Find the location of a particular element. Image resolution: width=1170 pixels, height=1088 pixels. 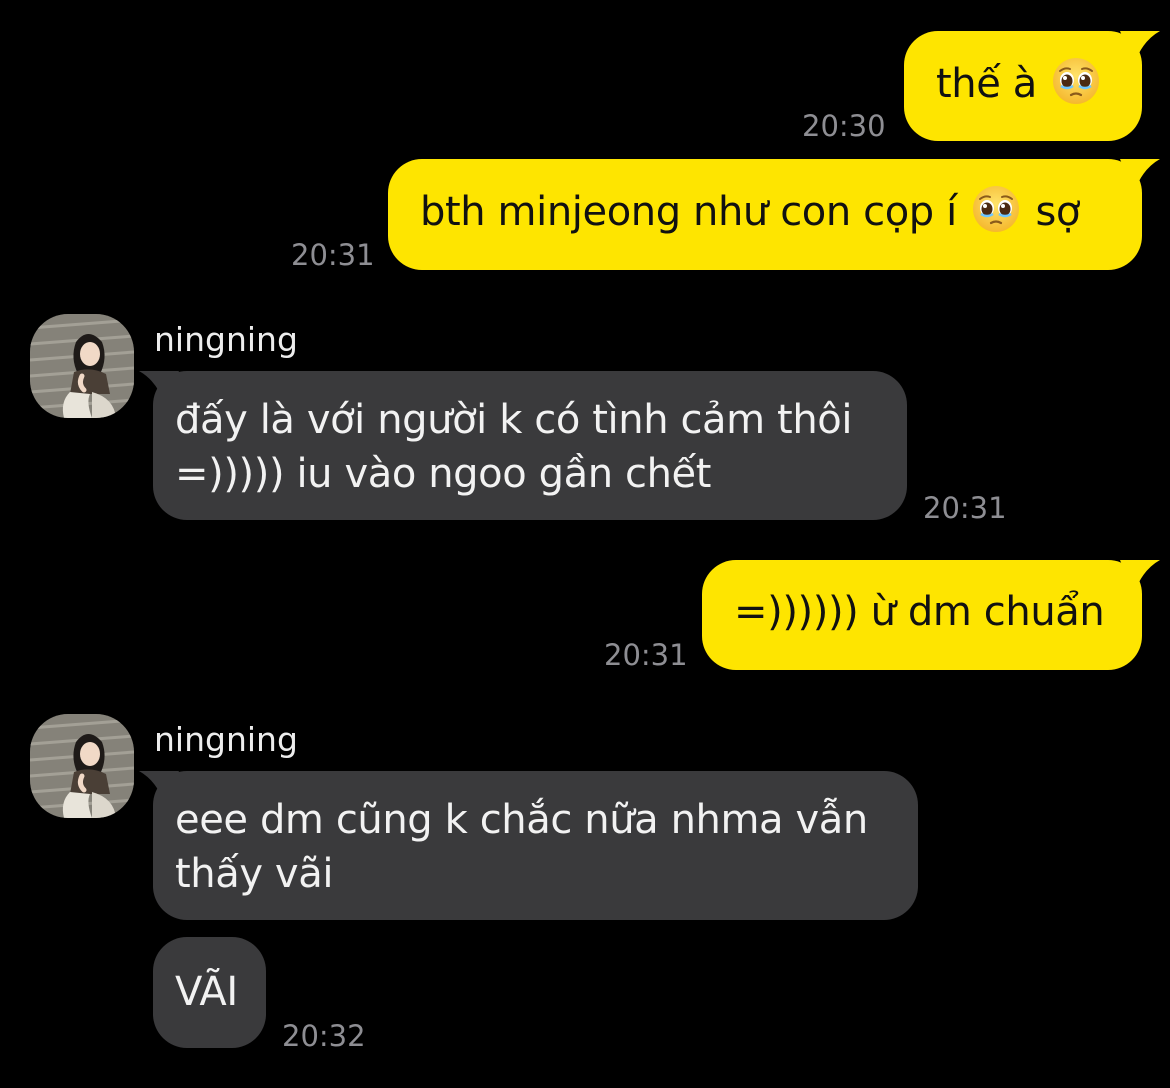

incoming-message-bubble: VÃI is located at coordinates (209, 992).